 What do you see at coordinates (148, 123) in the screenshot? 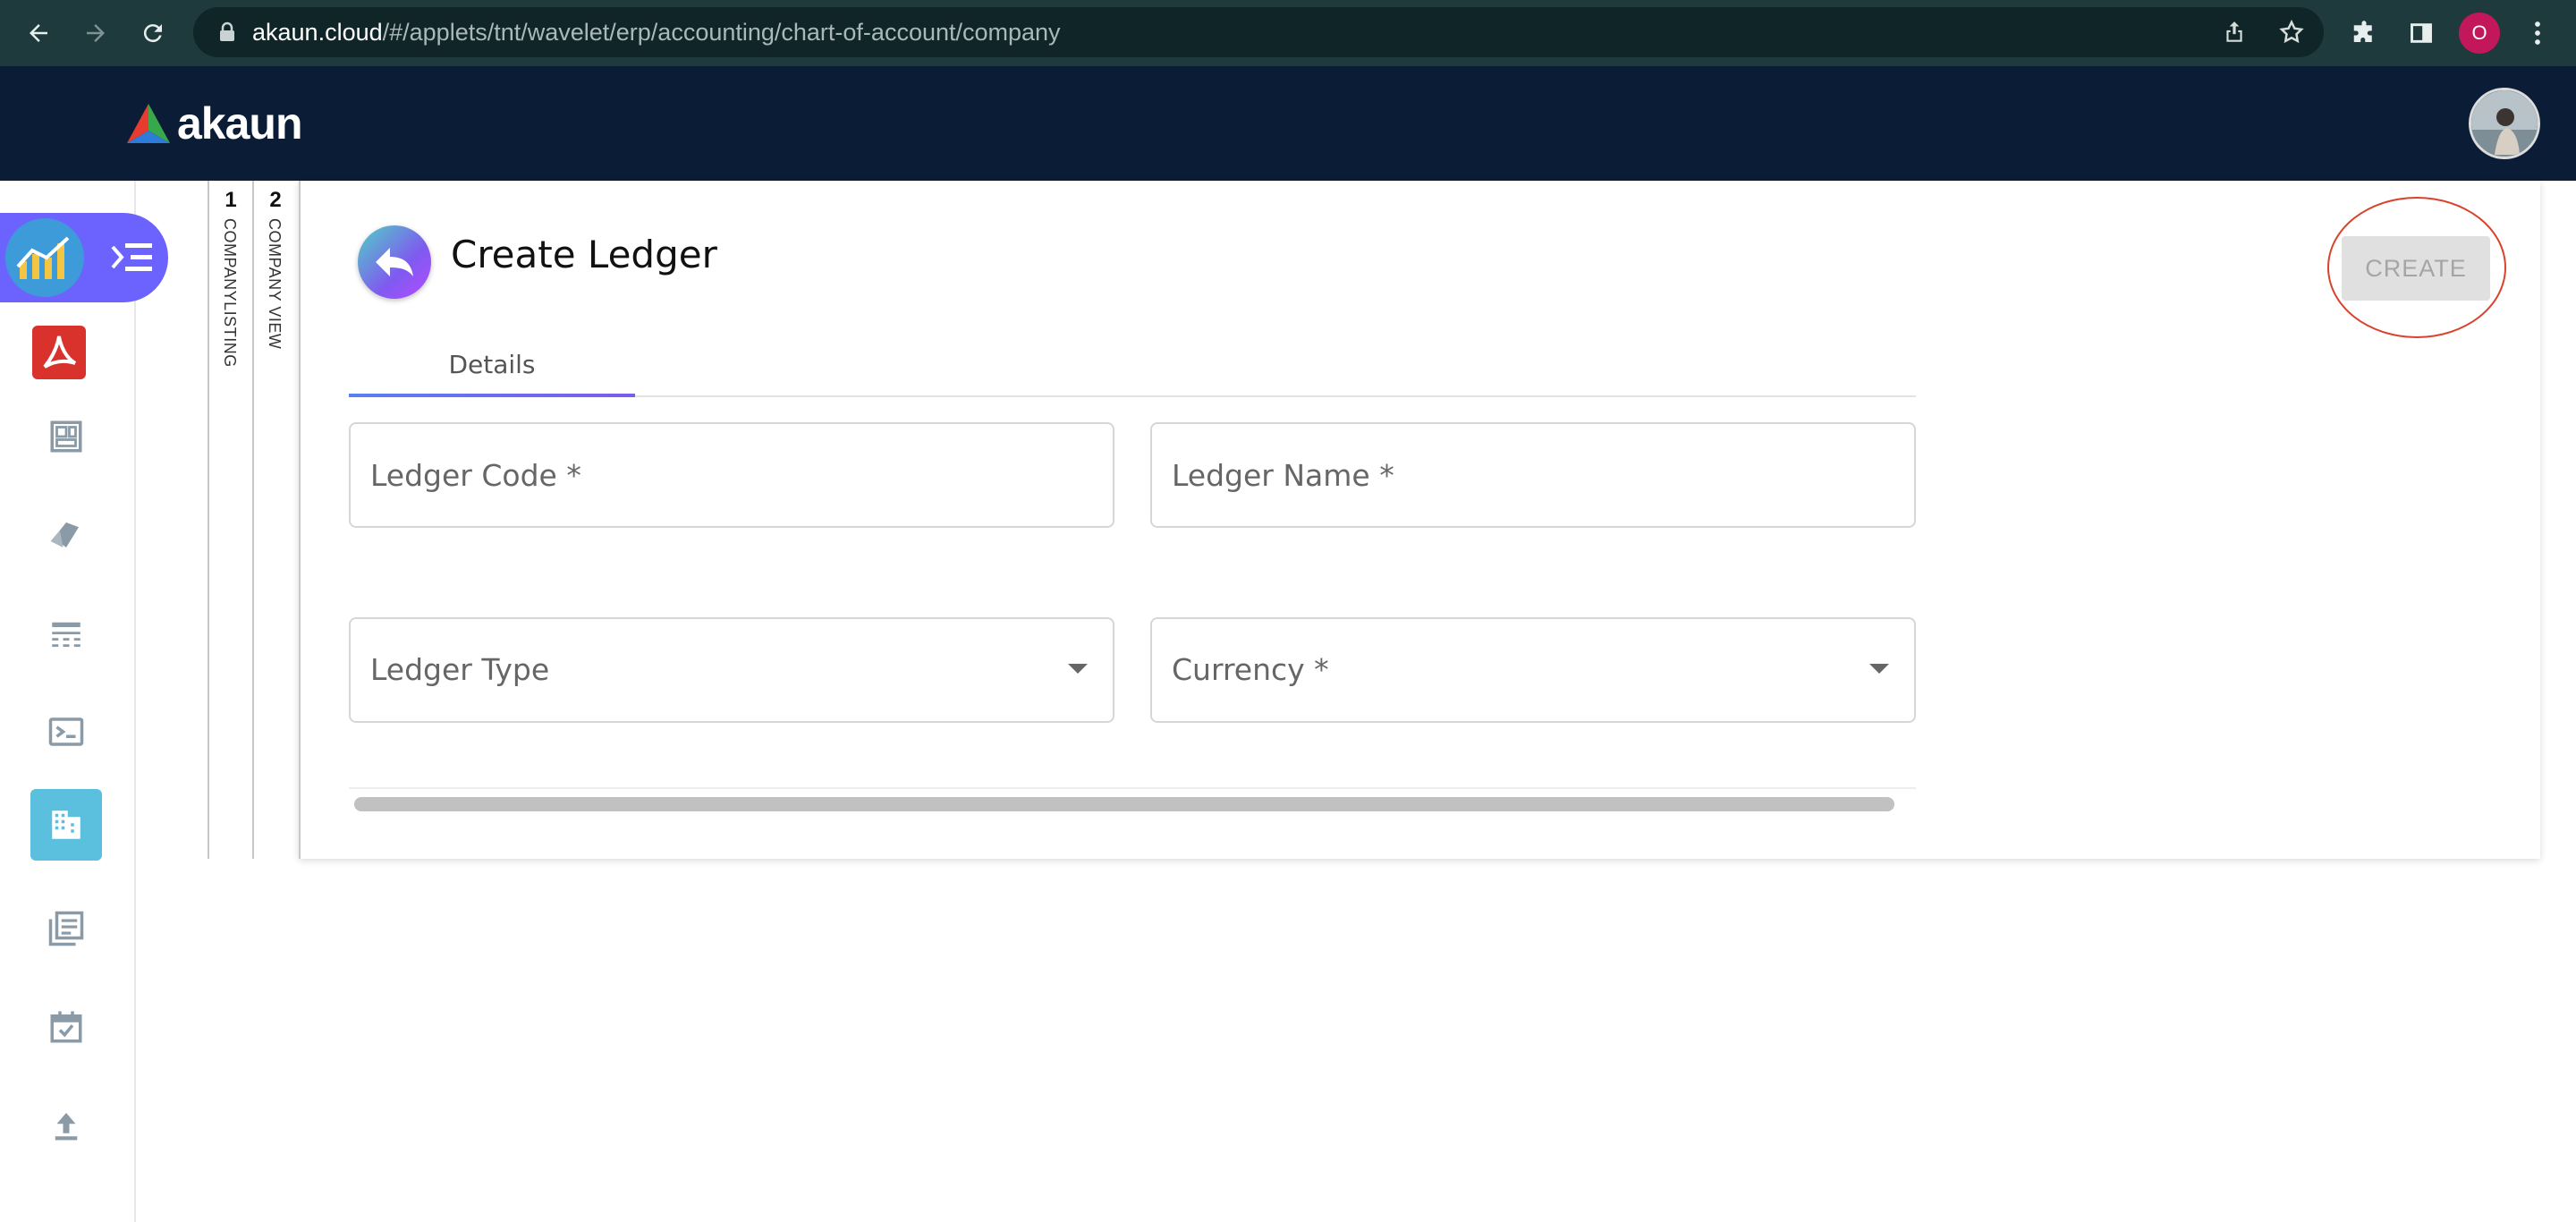
I see `akaun-logo-icon` at bounding box center [148, 123].